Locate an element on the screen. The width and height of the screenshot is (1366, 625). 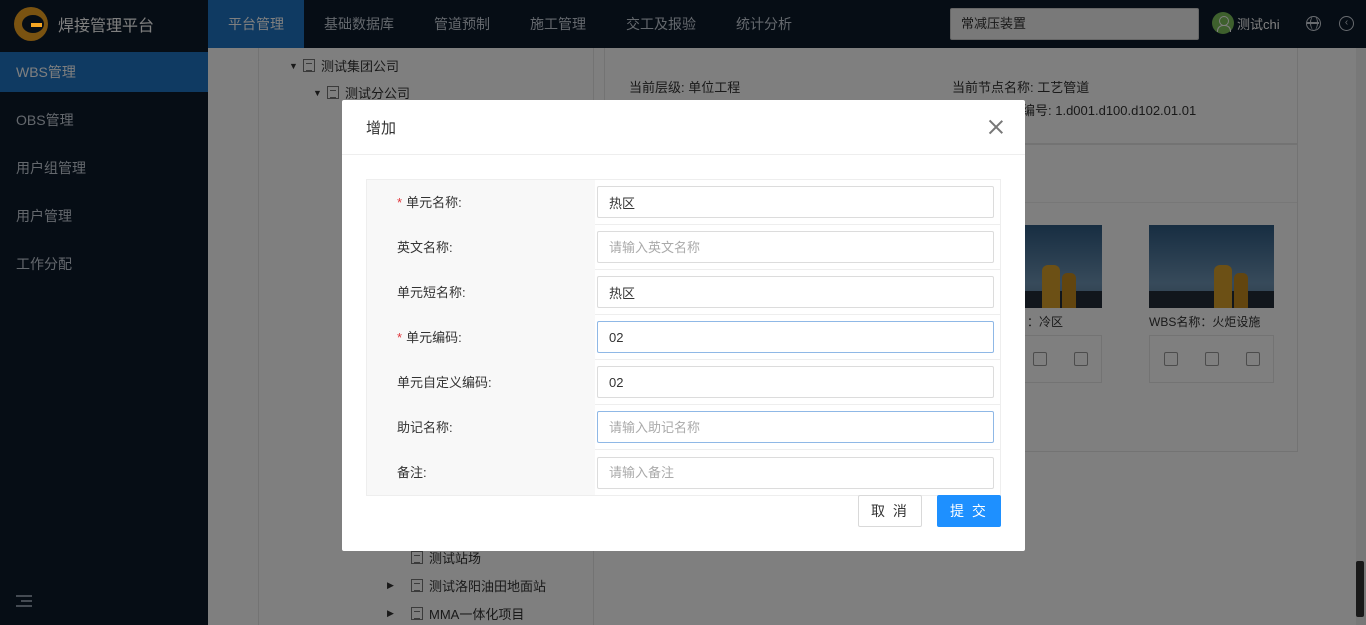
form-row-unit-code: * 单元编码: is located at coordinates (683, 337).